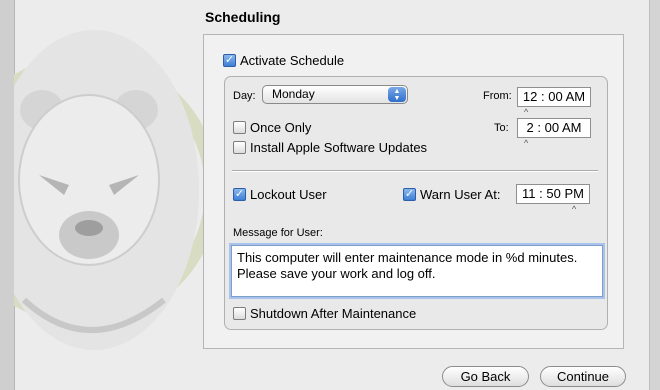 This screenshot has width=660, height=390. I want to click on window-right-edge, so click(654, 195).